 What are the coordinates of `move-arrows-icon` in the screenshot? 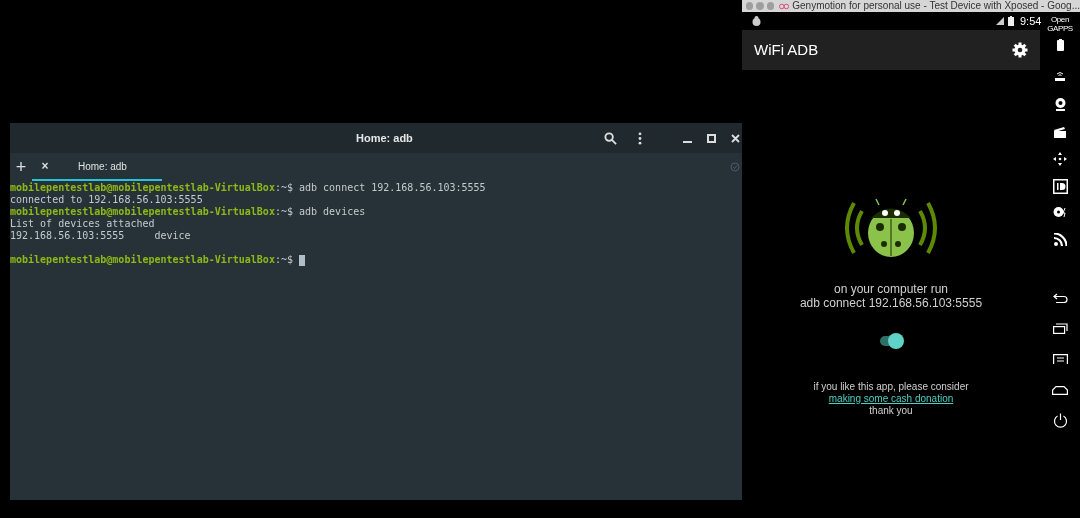 It's located at (1060, 159).